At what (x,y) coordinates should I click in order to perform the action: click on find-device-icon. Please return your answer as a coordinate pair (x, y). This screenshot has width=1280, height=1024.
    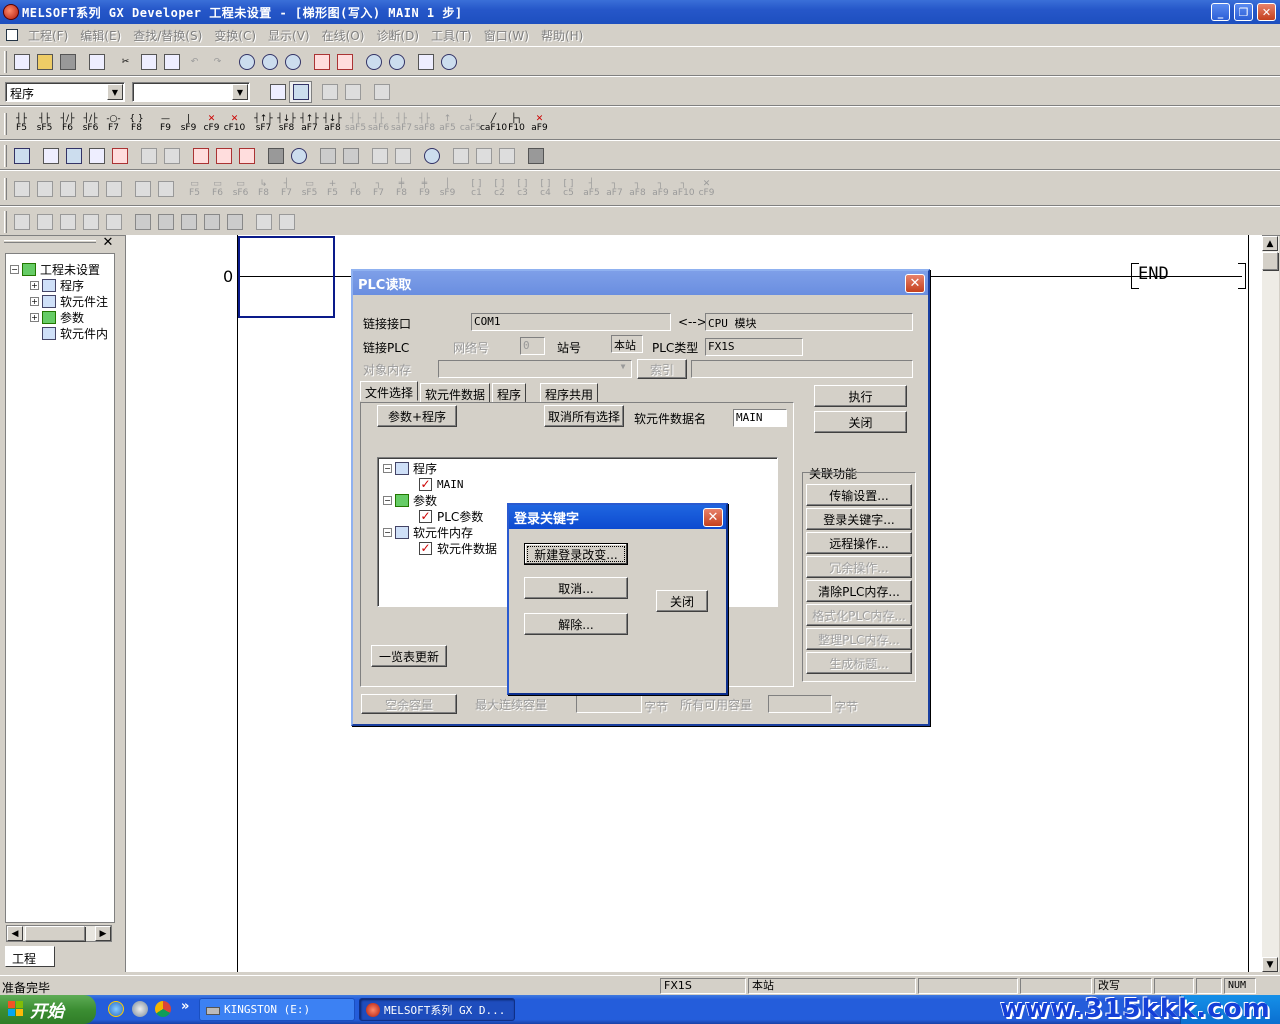
    Looking at the image, I should click on (246, 62).